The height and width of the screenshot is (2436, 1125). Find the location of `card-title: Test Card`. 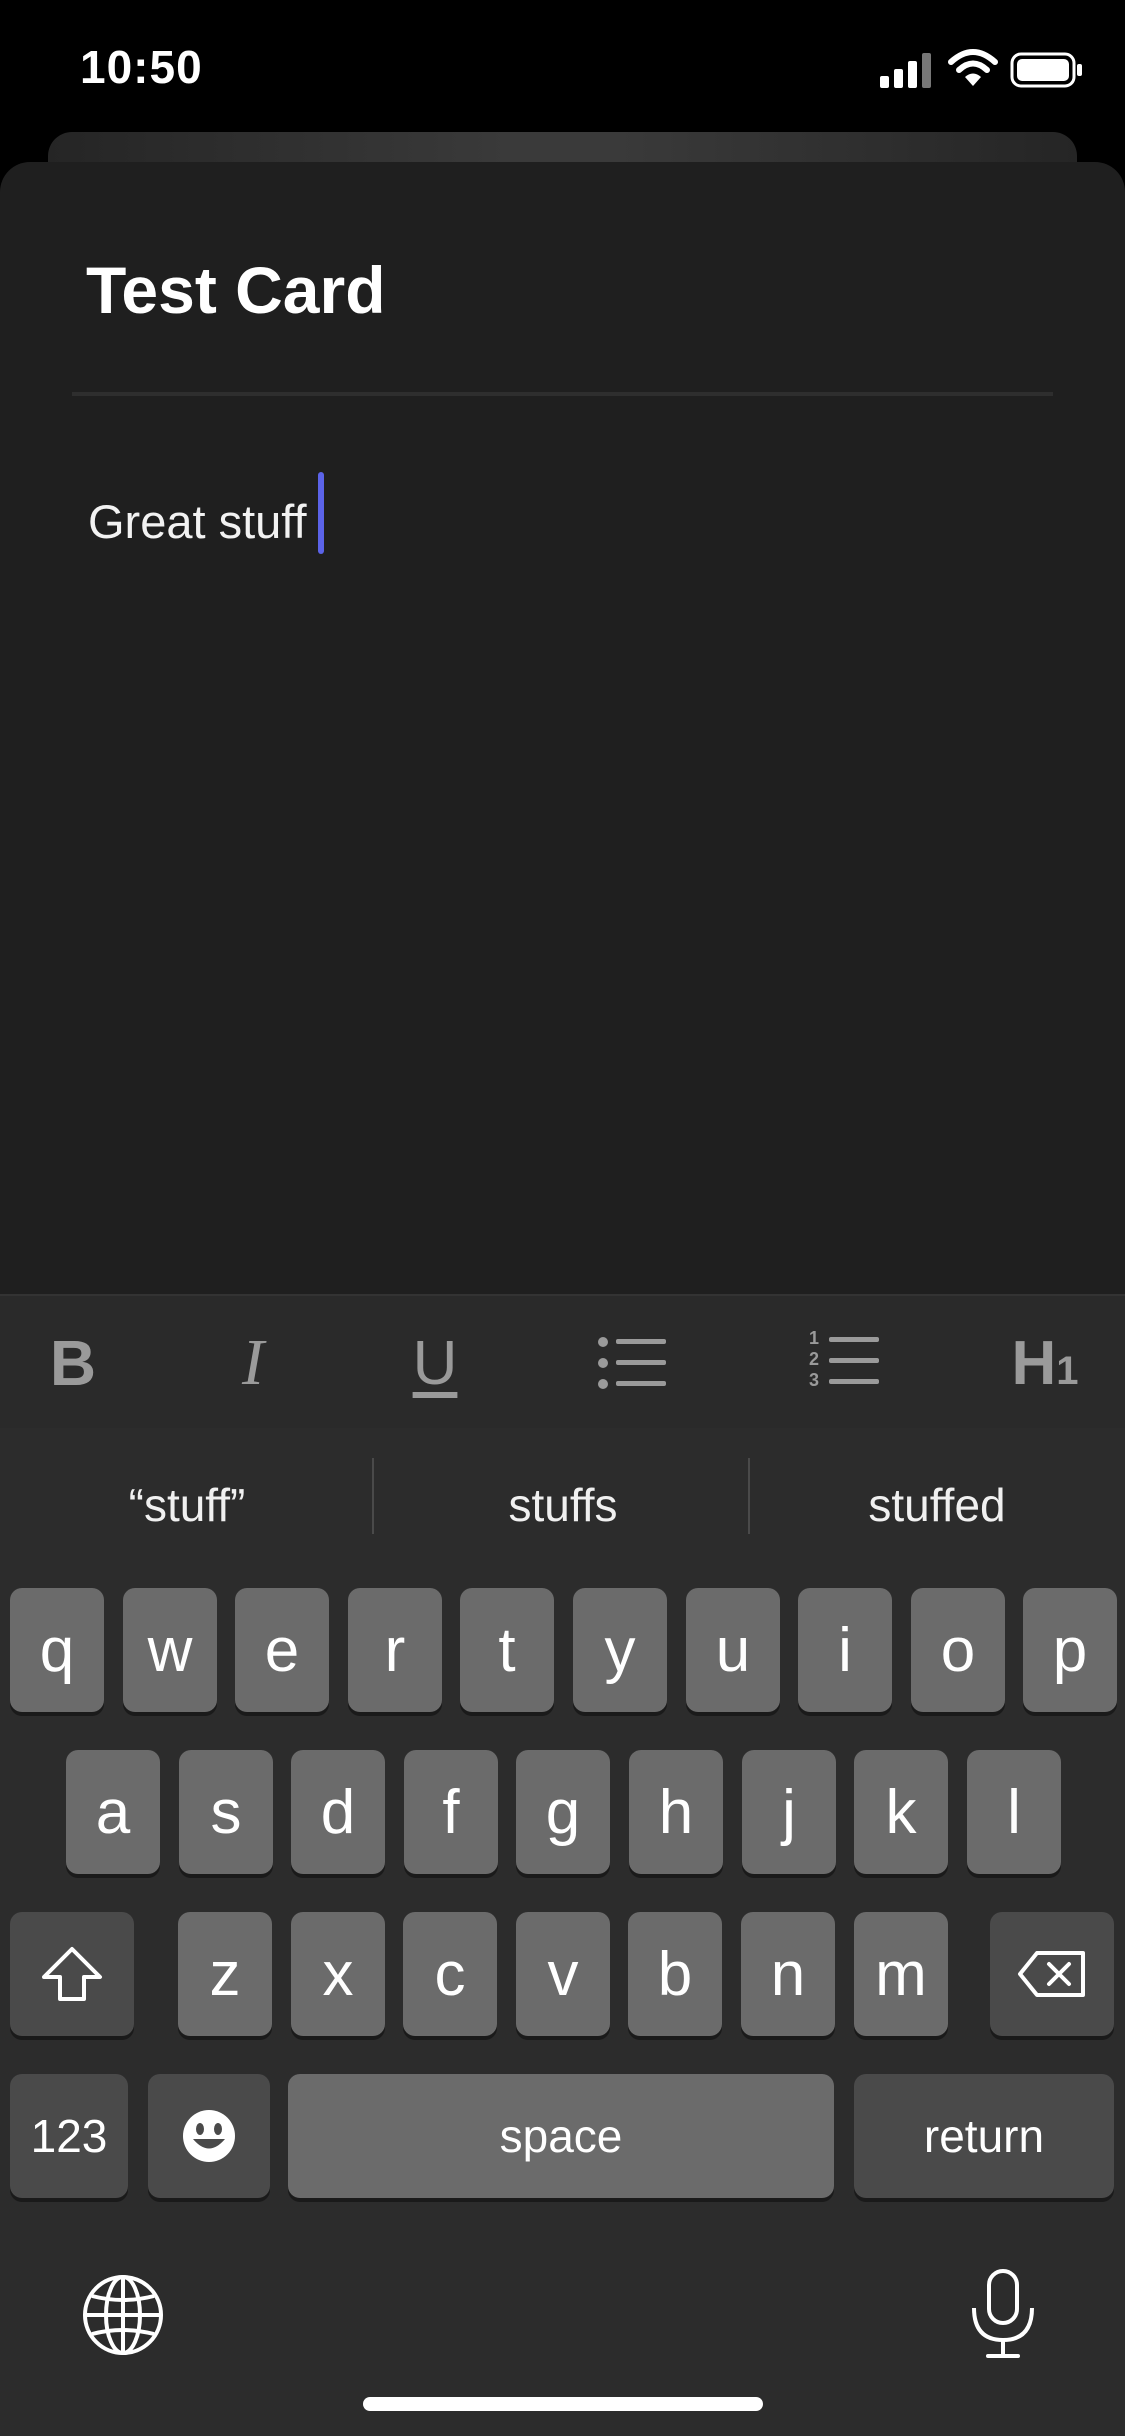

card-title: Test Card is located at coordinates (236, 290).